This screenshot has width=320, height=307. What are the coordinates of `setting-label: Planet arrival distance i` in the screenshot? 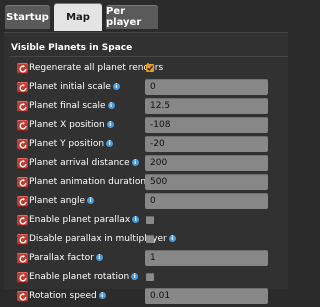 It's located at (84, 163).